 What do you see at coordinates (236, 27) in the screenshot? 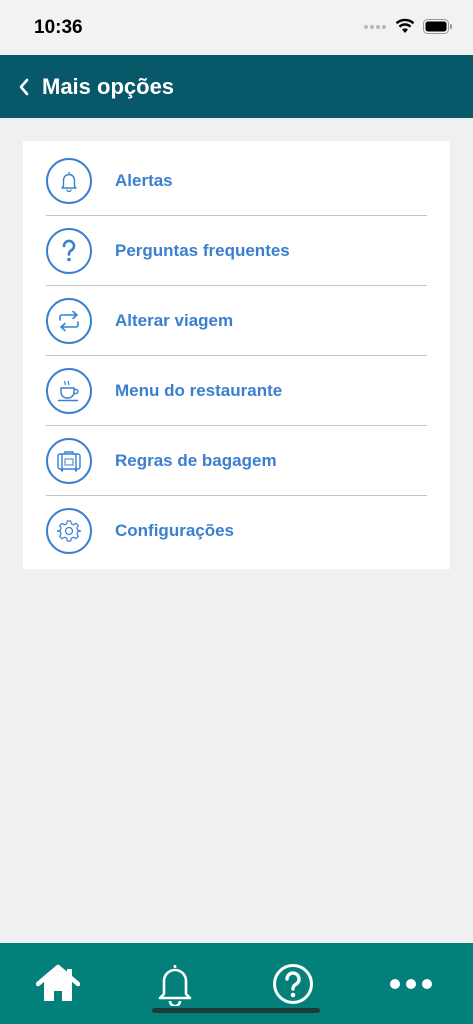
I see `status-bar: 10:36` at bounding box center [236, 27].